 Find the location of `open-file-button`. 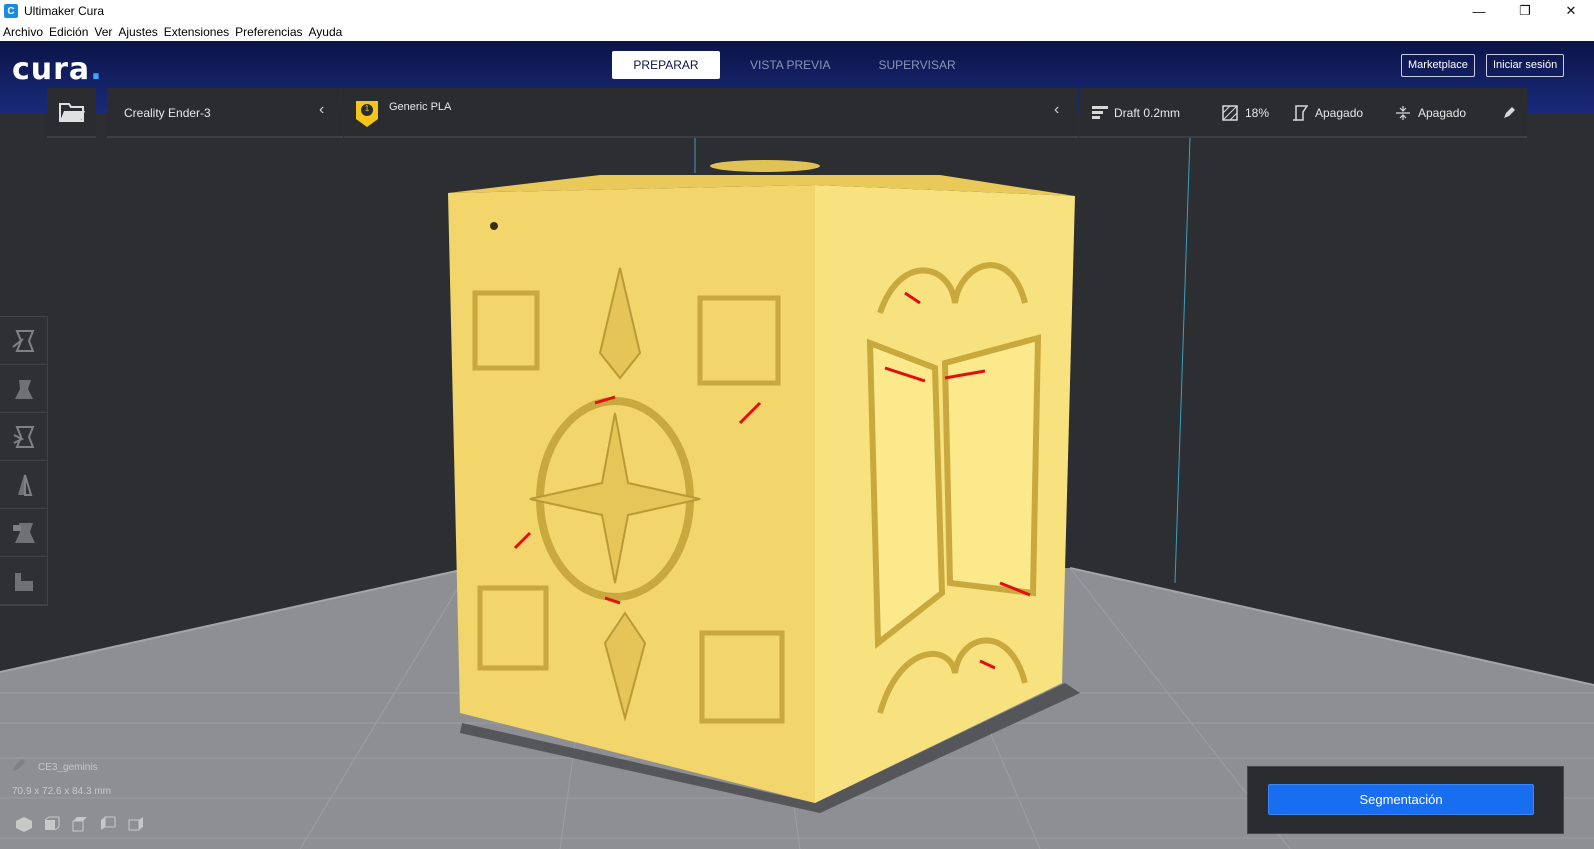

open-file-button is located at coordinates (71, 113).